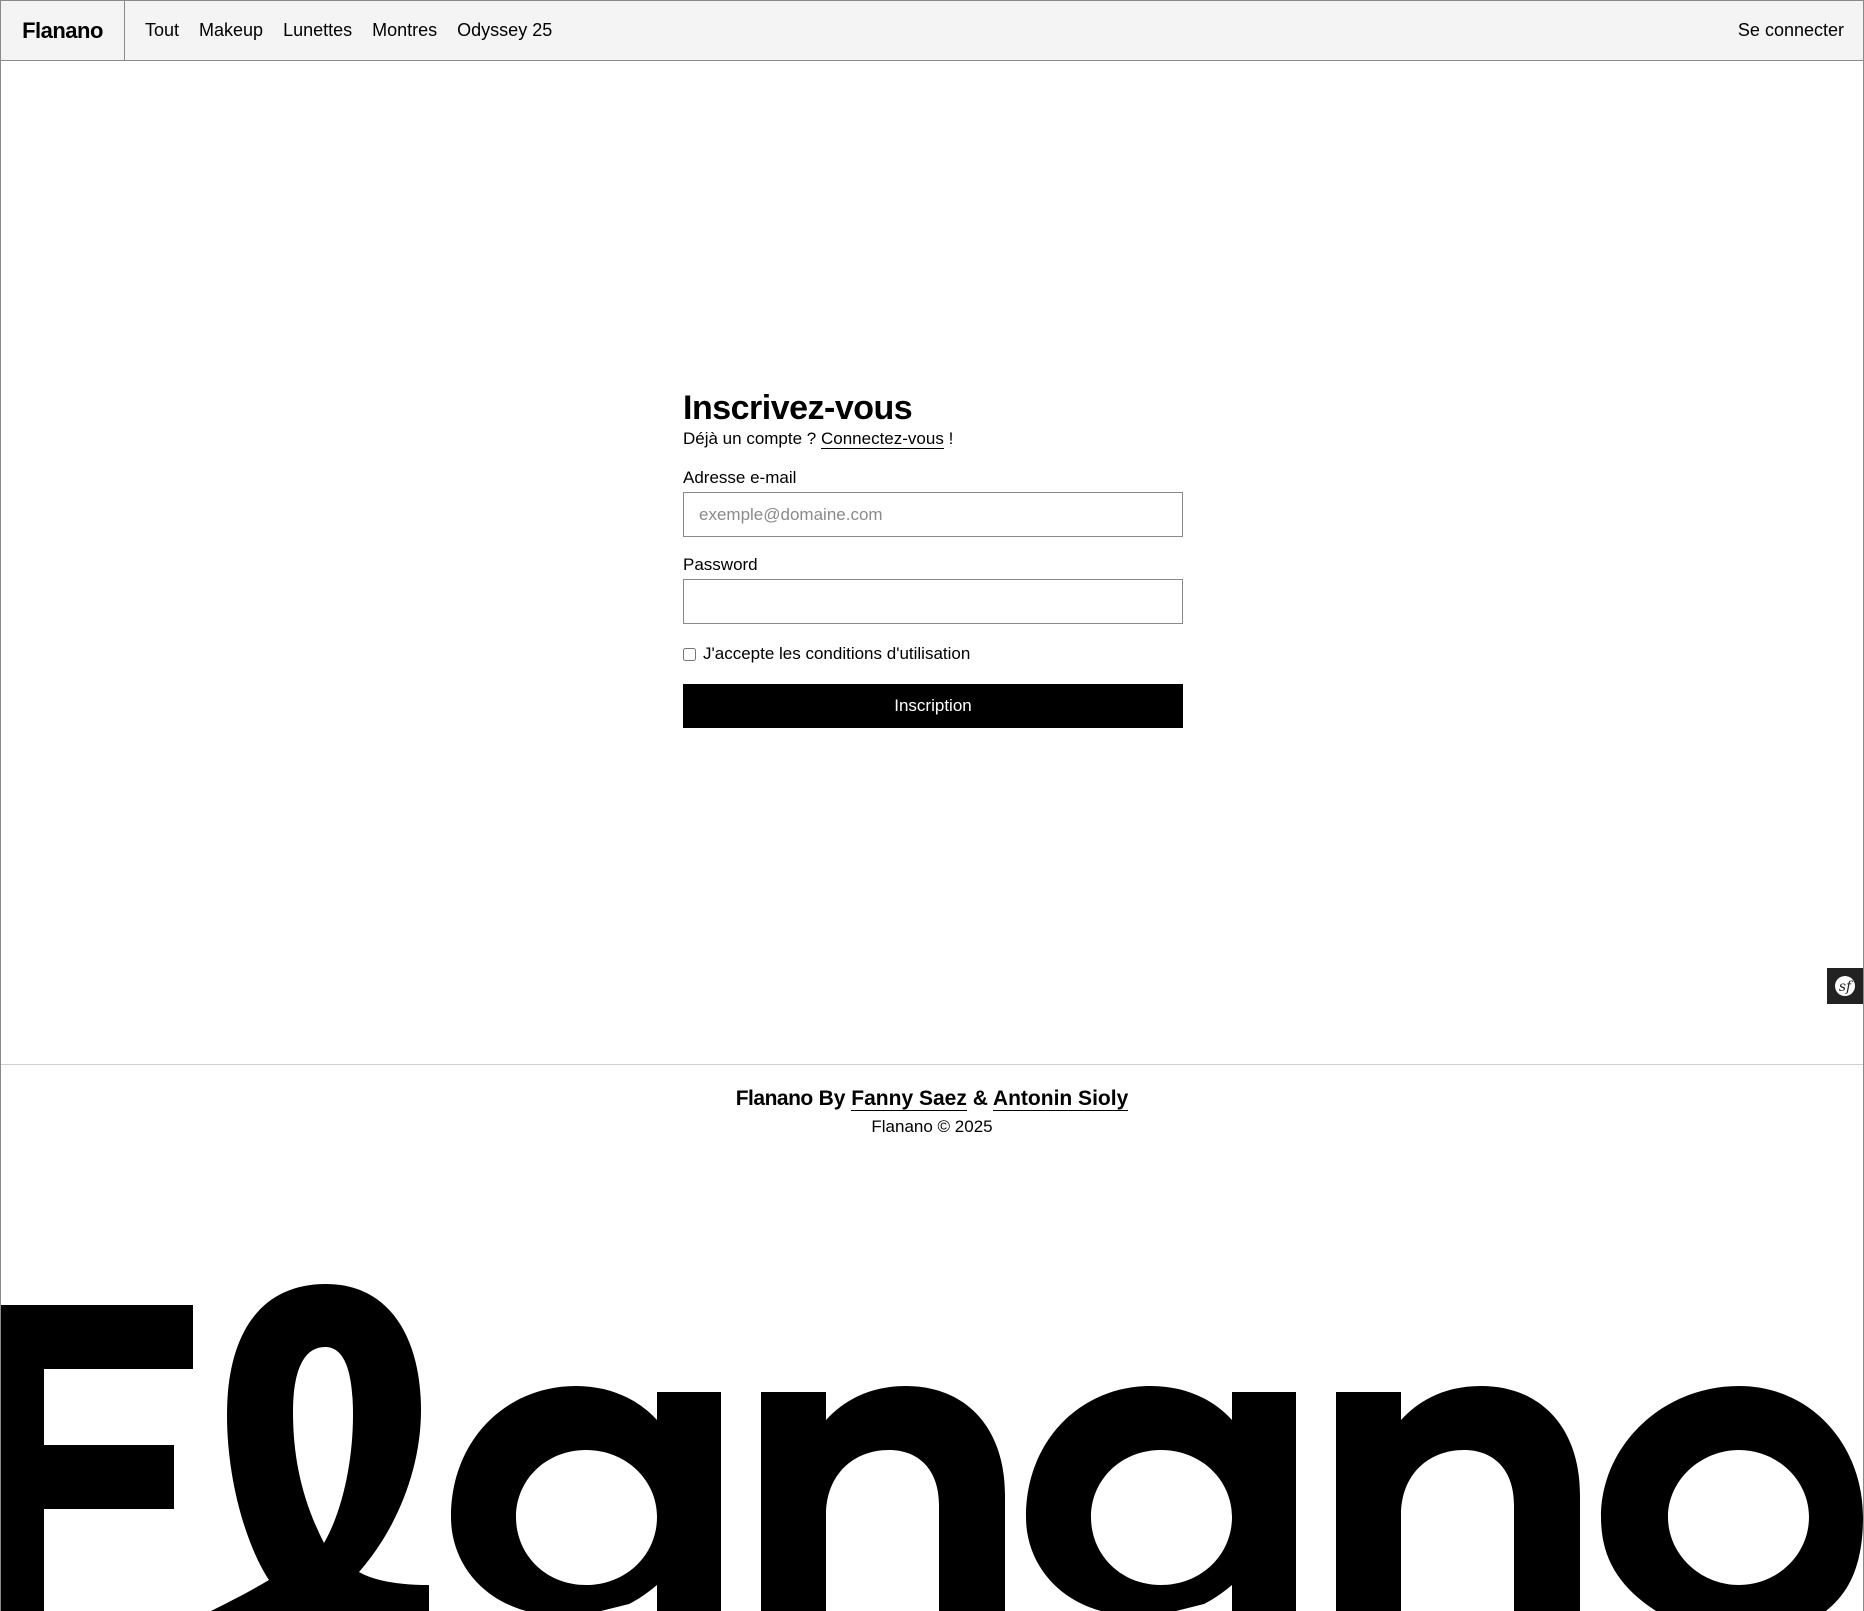 The width and height of the screenshot is (1864, 1611). What do you see at coordinates (933, 514) in the screenshot?
I see `email-field` at bounding box center [933, 514].